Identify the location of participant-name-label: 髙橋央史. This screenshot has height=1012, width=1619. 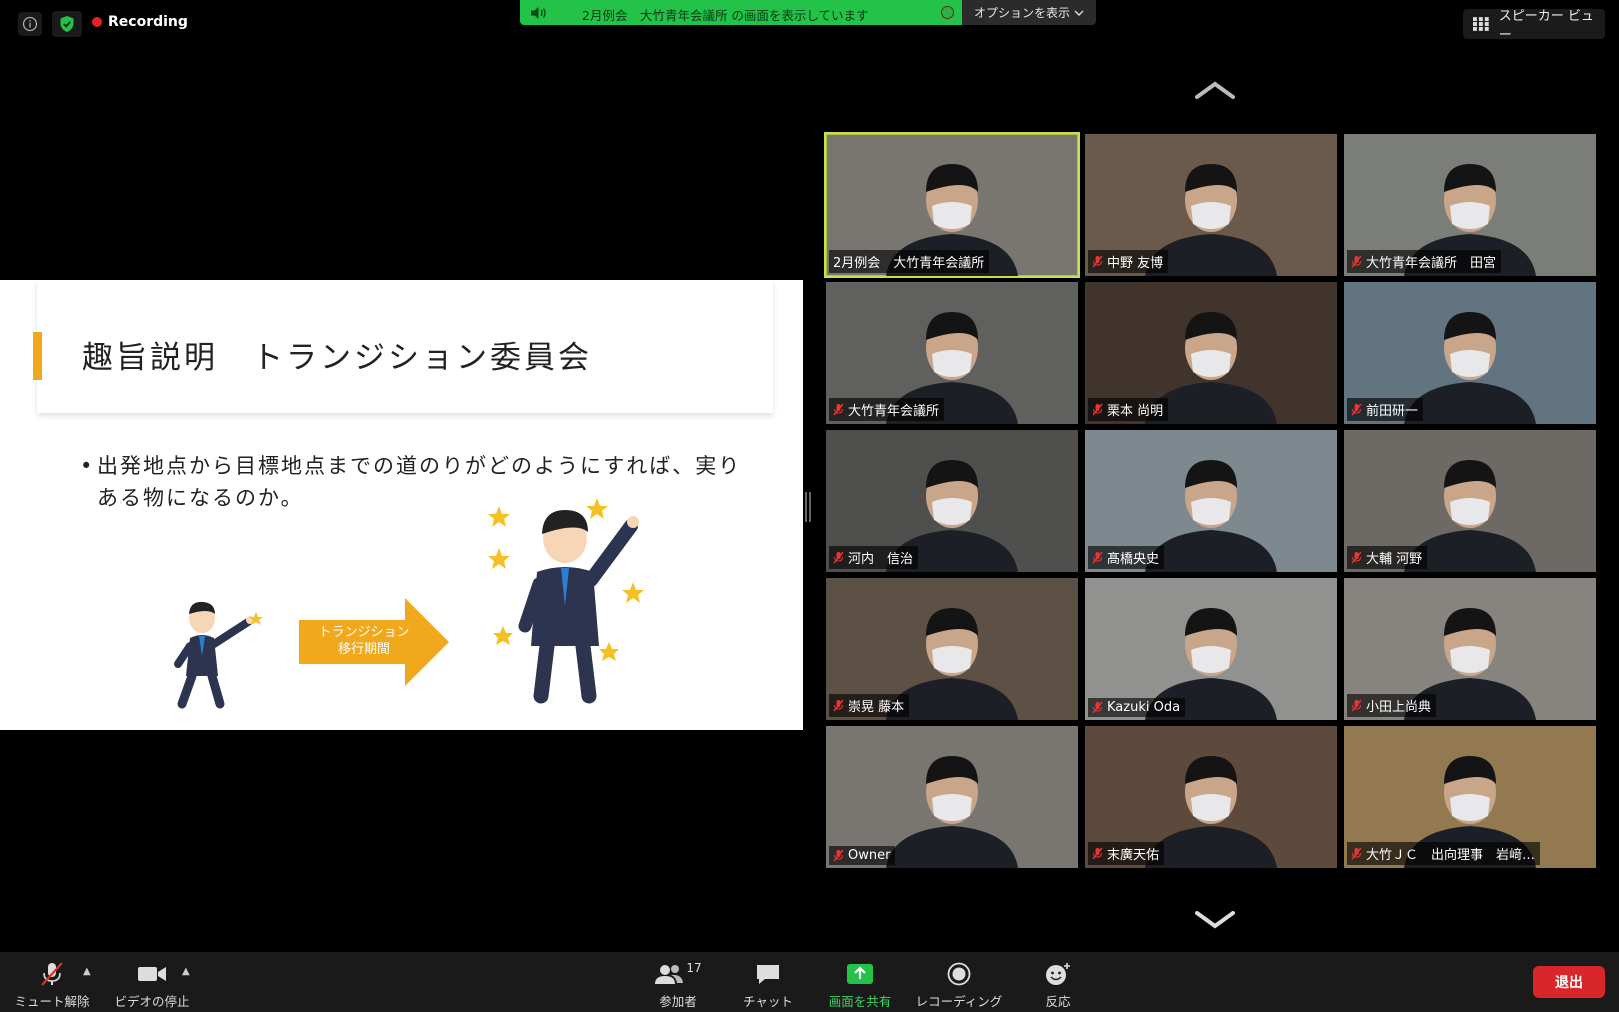
(1126, 557).